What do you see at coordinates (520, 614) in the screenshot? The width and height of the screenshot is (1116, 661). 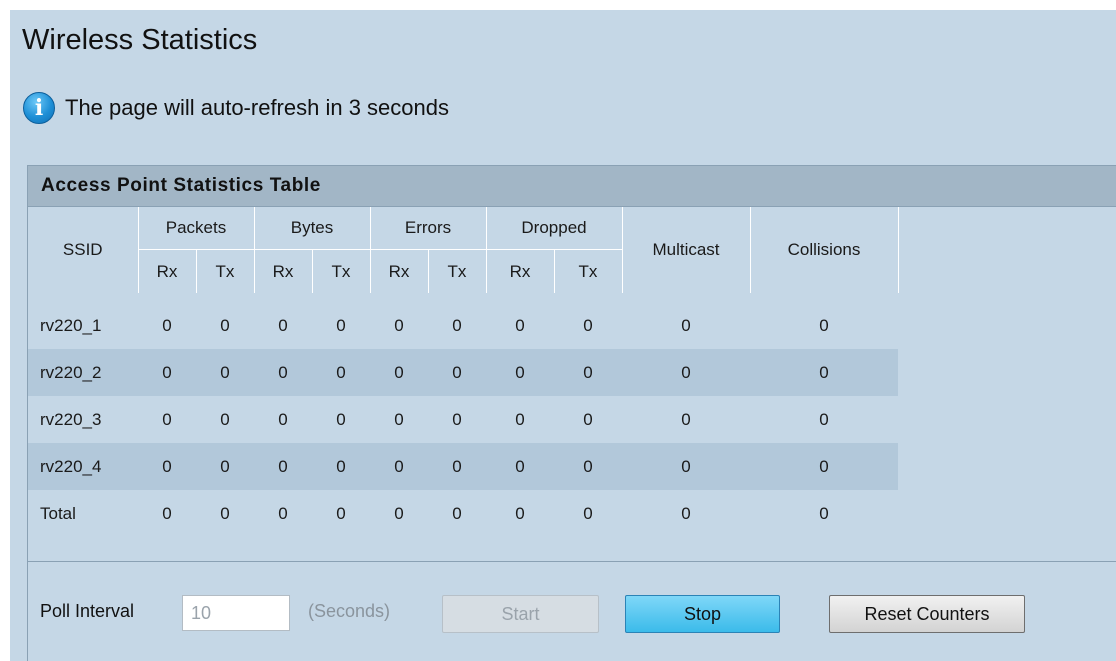 I see `start-button: Start` at bounding box center [520, 614].